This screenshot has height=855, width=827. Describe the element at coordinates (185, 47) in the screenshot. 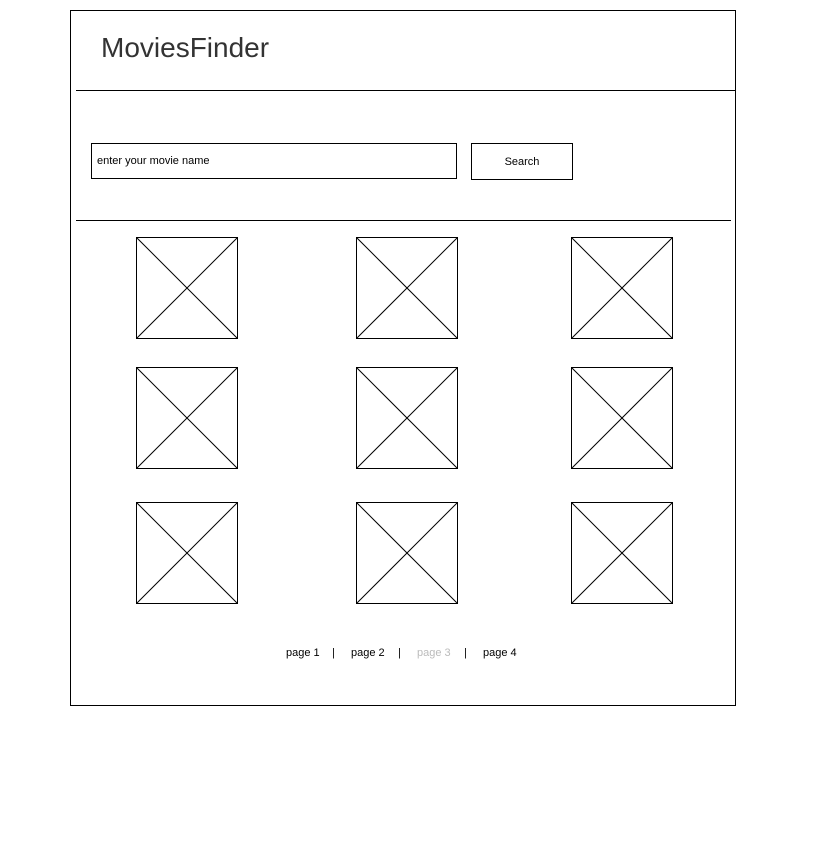

I see `app-title: MoviesFinder` at that location.